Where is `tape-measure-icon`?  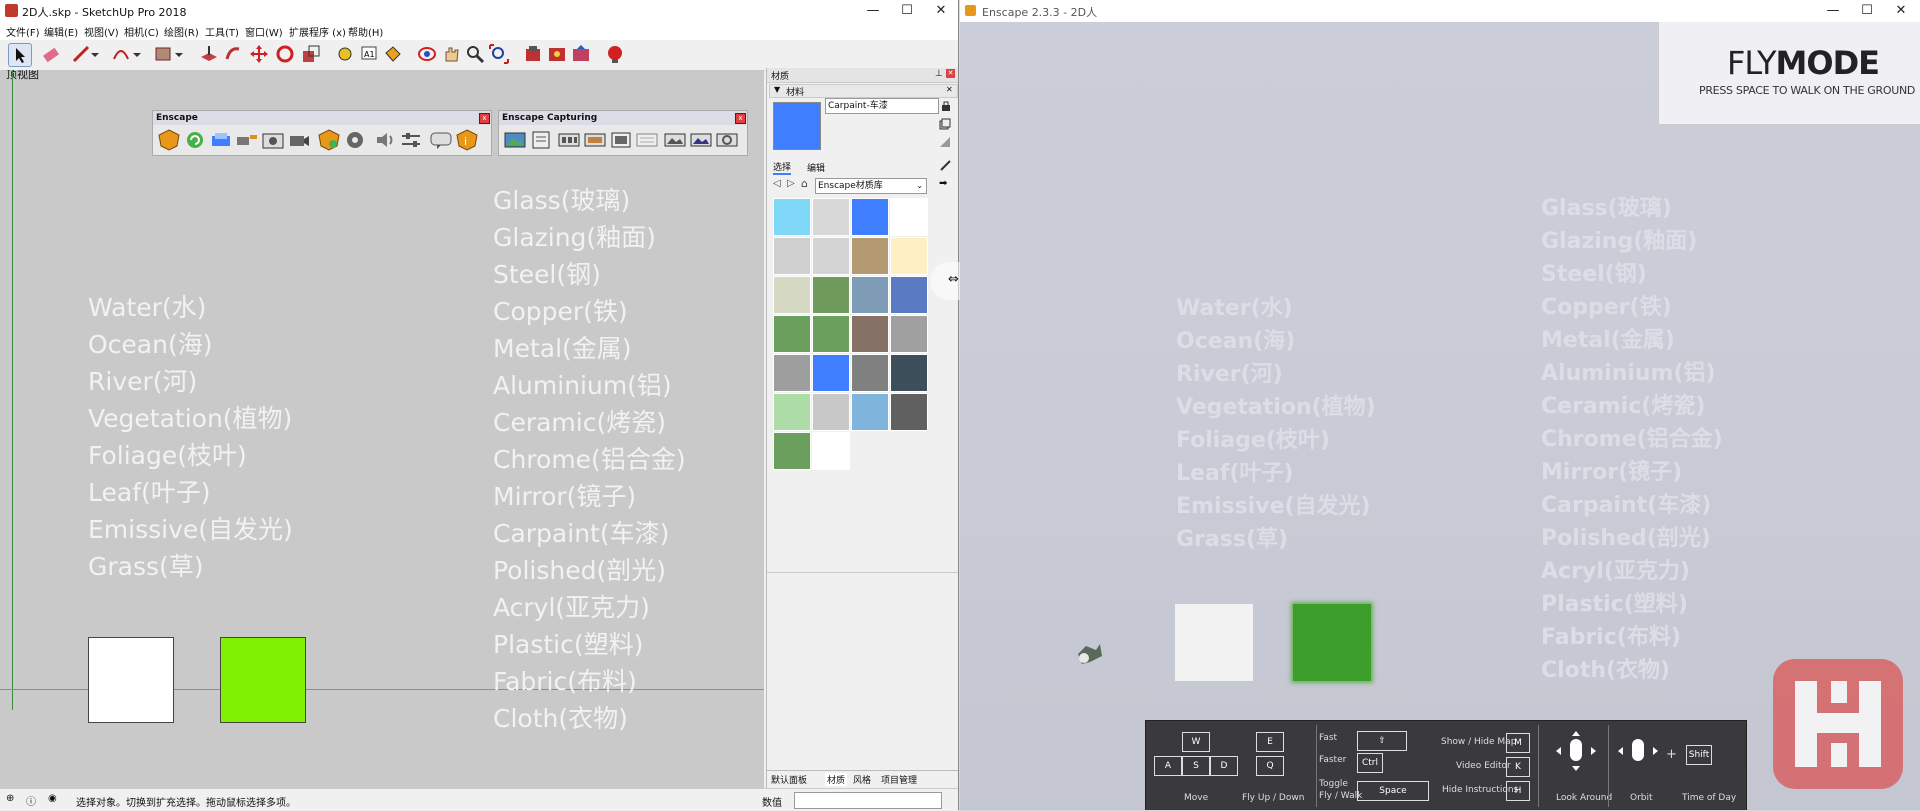 tape-measure-icon is located at coordinates (345, 54).